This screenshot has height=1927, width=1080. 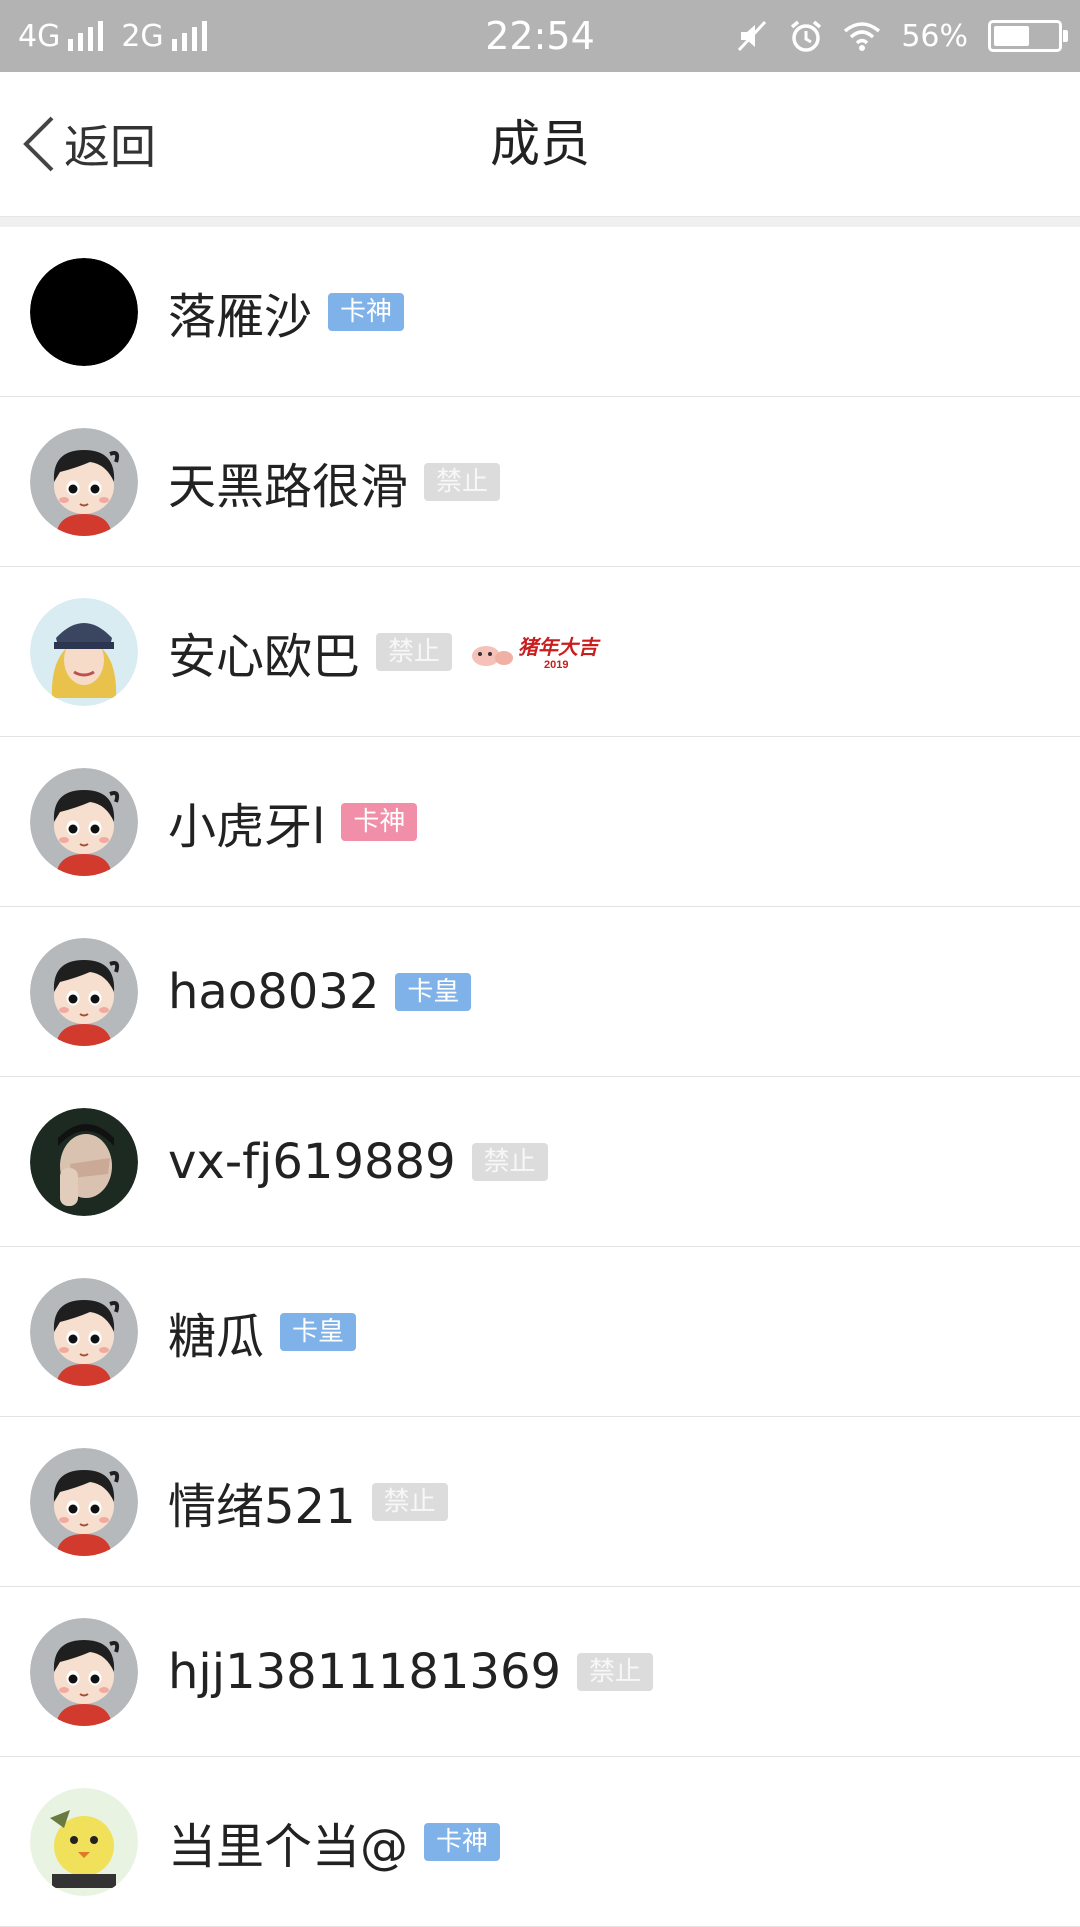 What do you see at coordinates (216, 1336) in the screenshot?
I see `member-name: 糖瓜` at bounding box center [216, 1336].